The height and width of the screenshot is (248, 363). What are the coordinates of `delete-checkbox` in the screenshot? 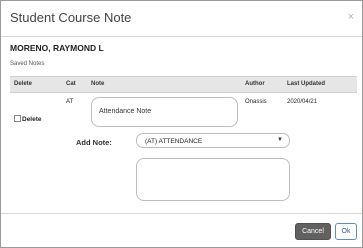 It's located at (17, 118).